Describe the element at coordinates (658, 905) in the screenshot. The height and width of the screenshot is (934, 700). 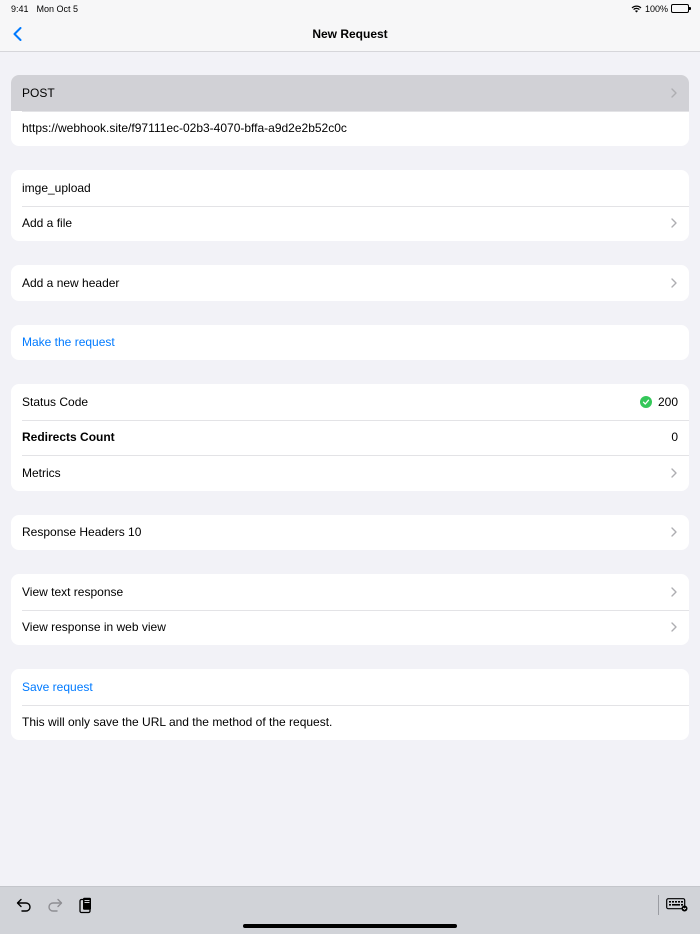
I see `toolbar-separator` at that location.